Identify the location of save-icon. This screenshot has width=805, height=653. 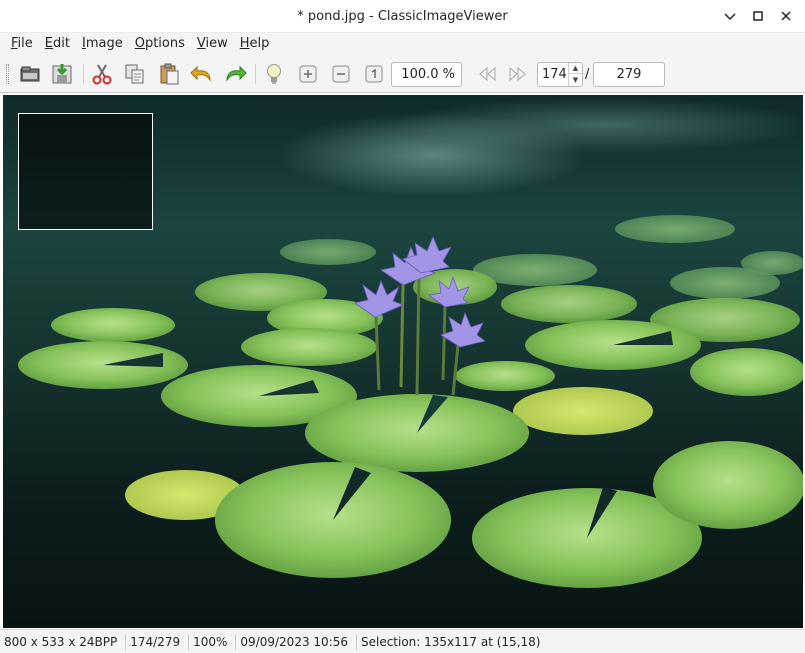
(62, 74).